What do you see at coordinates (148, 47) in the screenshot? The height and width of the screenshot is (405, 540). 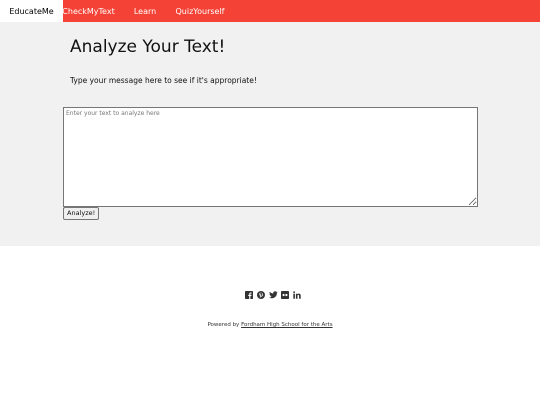 I see `page-title: Analyze Your Text!` at bounding box center [148, 47].